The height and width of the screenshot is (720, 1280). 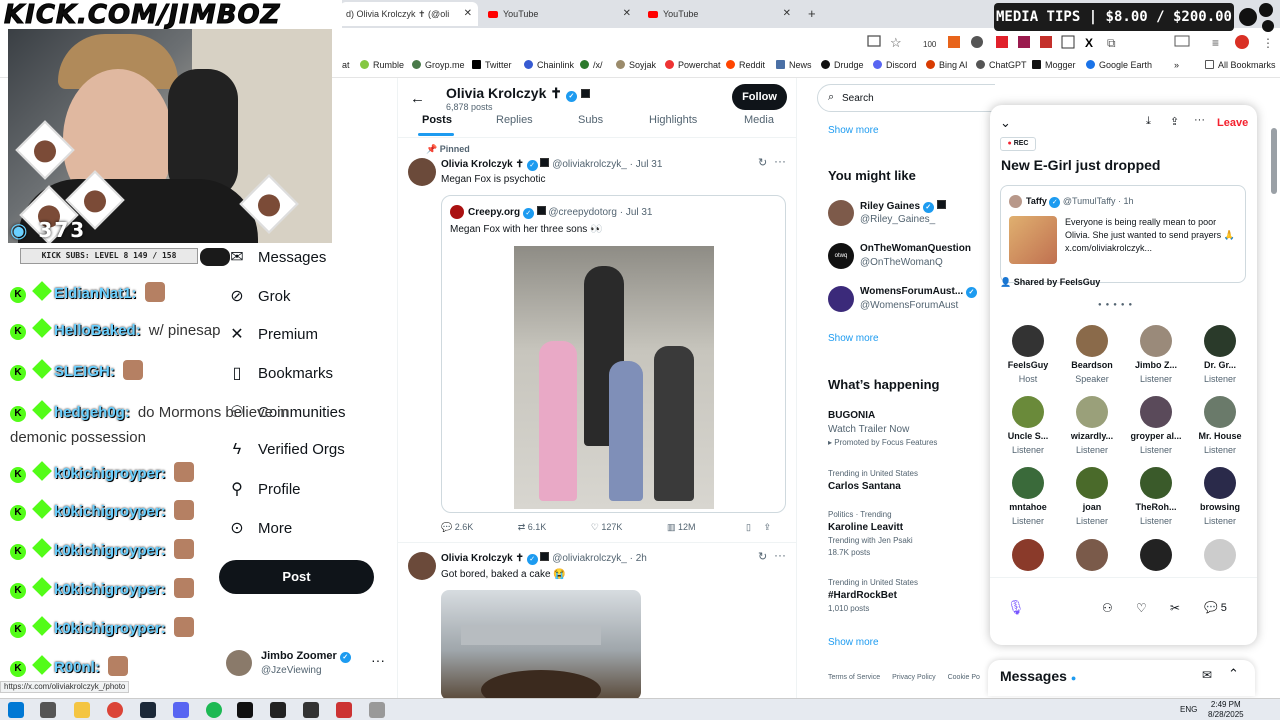 What do you see at coordinates (181, 710) in the screenshot?
I see `discord-icon` at bounding box center [181, 710].